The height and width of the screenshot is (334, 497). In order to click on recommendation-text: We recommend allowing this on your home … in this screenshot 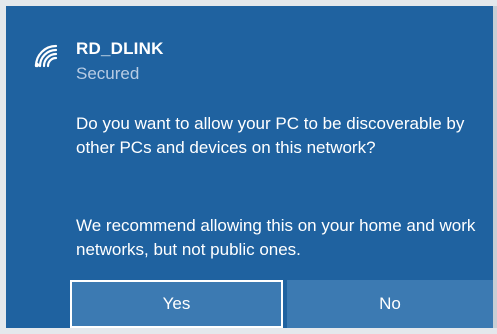, I will do `click(276, 237)`.